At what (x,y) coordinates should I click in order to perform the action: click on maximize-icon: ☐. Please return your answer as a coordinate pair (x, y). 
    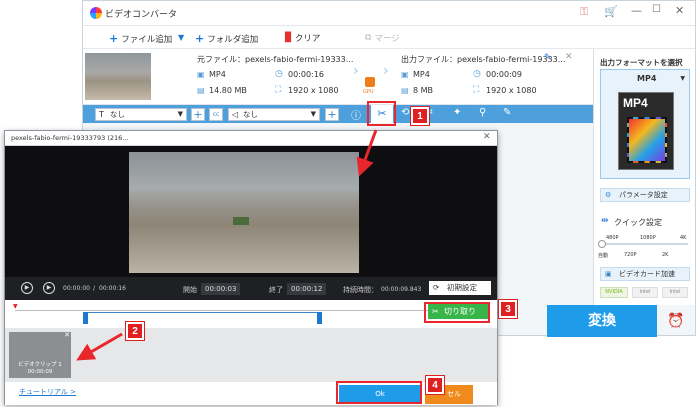
    Looking at the image, I should click on (656, 9).